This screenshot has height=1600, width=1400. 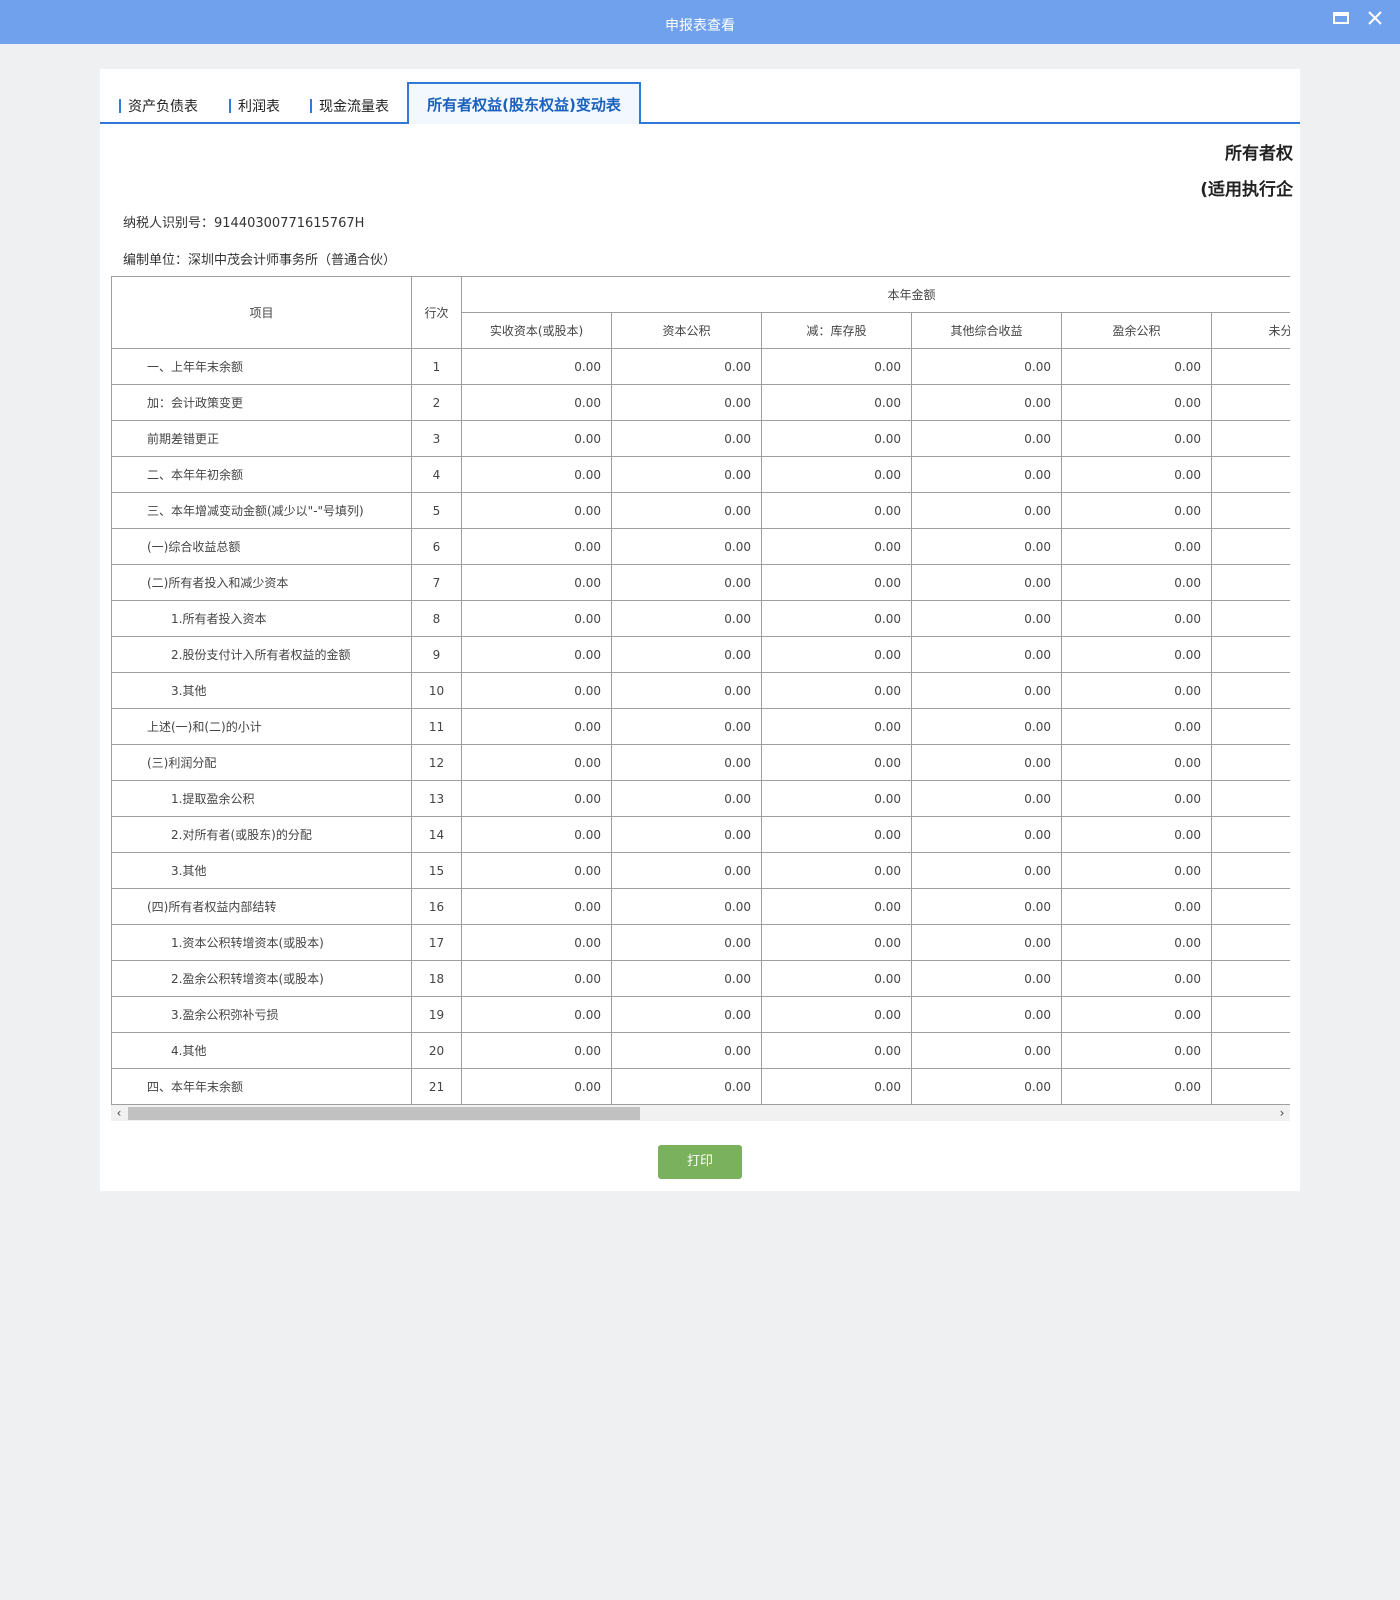 What do you see at coordinates (436, 834) in the screenshot?
I see `row-number: 14` at bounding box center [436, 834].